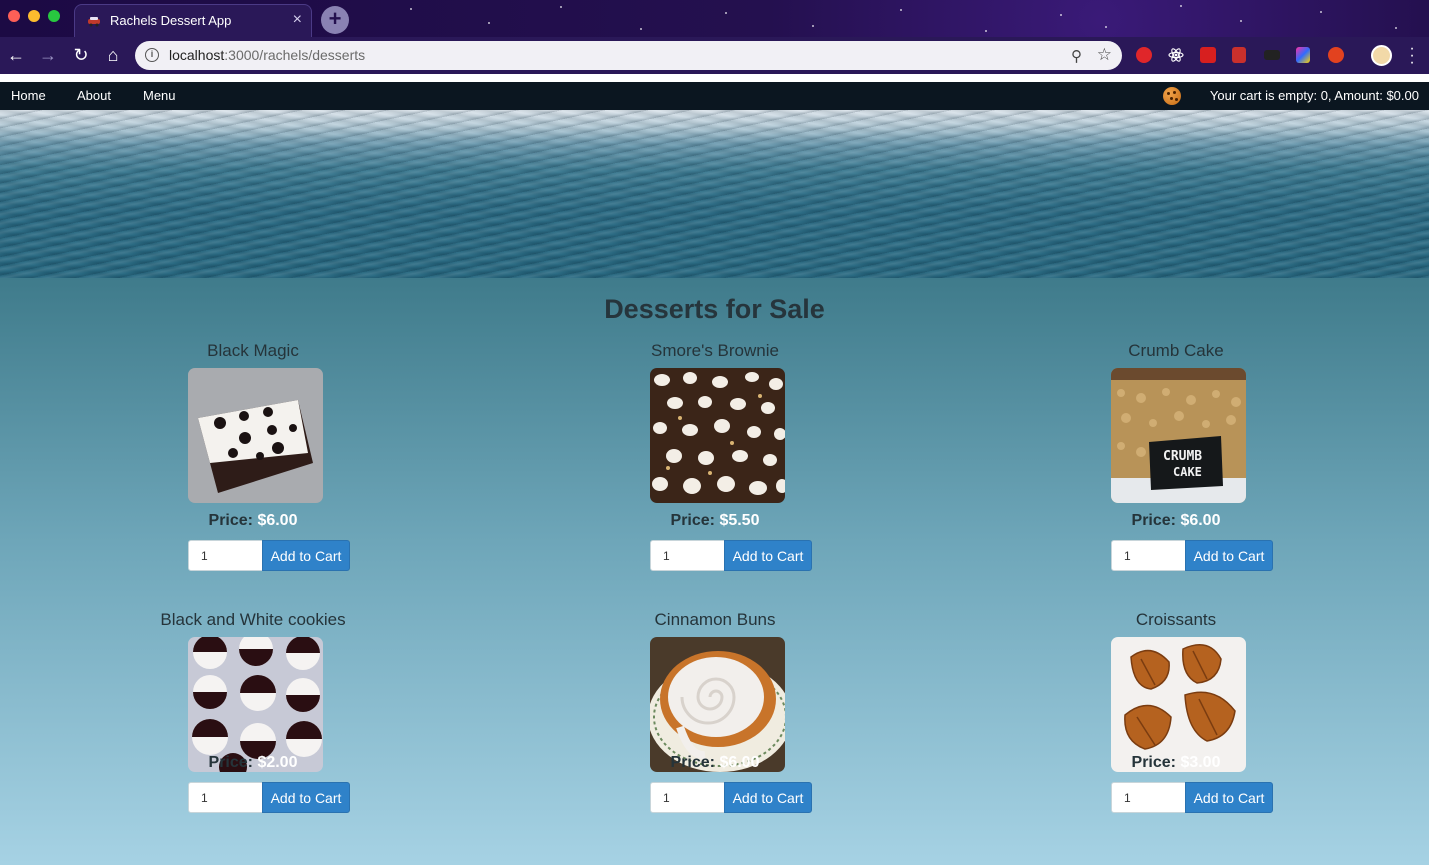 The image size is (1429, 865). I want to click on address-bar: i localhost:3000/rachels/desserts ⚲ ☆, so click(628, 55).